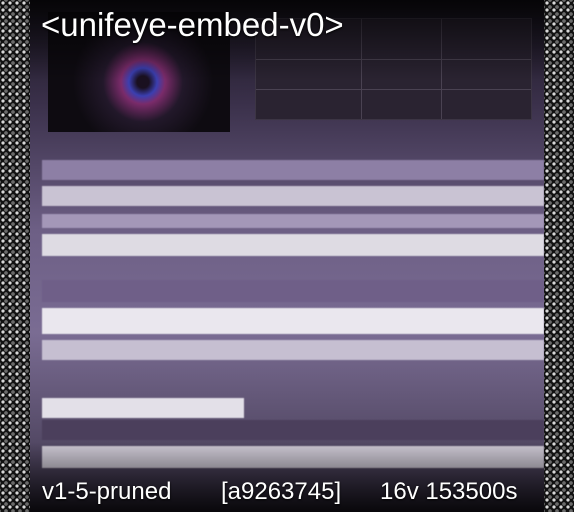 Image resolution: width=574 pixels, height=512 pixels. What do you see at coordinates (449, 491) in the screenshot?
I see `training-stats-caption: 16v 153500s` at bounding box center [449, 491].